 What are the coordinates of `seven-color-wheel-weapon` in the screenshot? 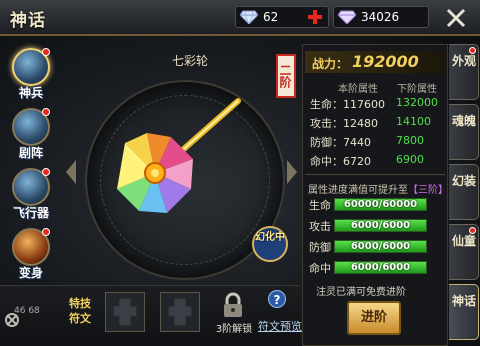 It's located at (179, 155).